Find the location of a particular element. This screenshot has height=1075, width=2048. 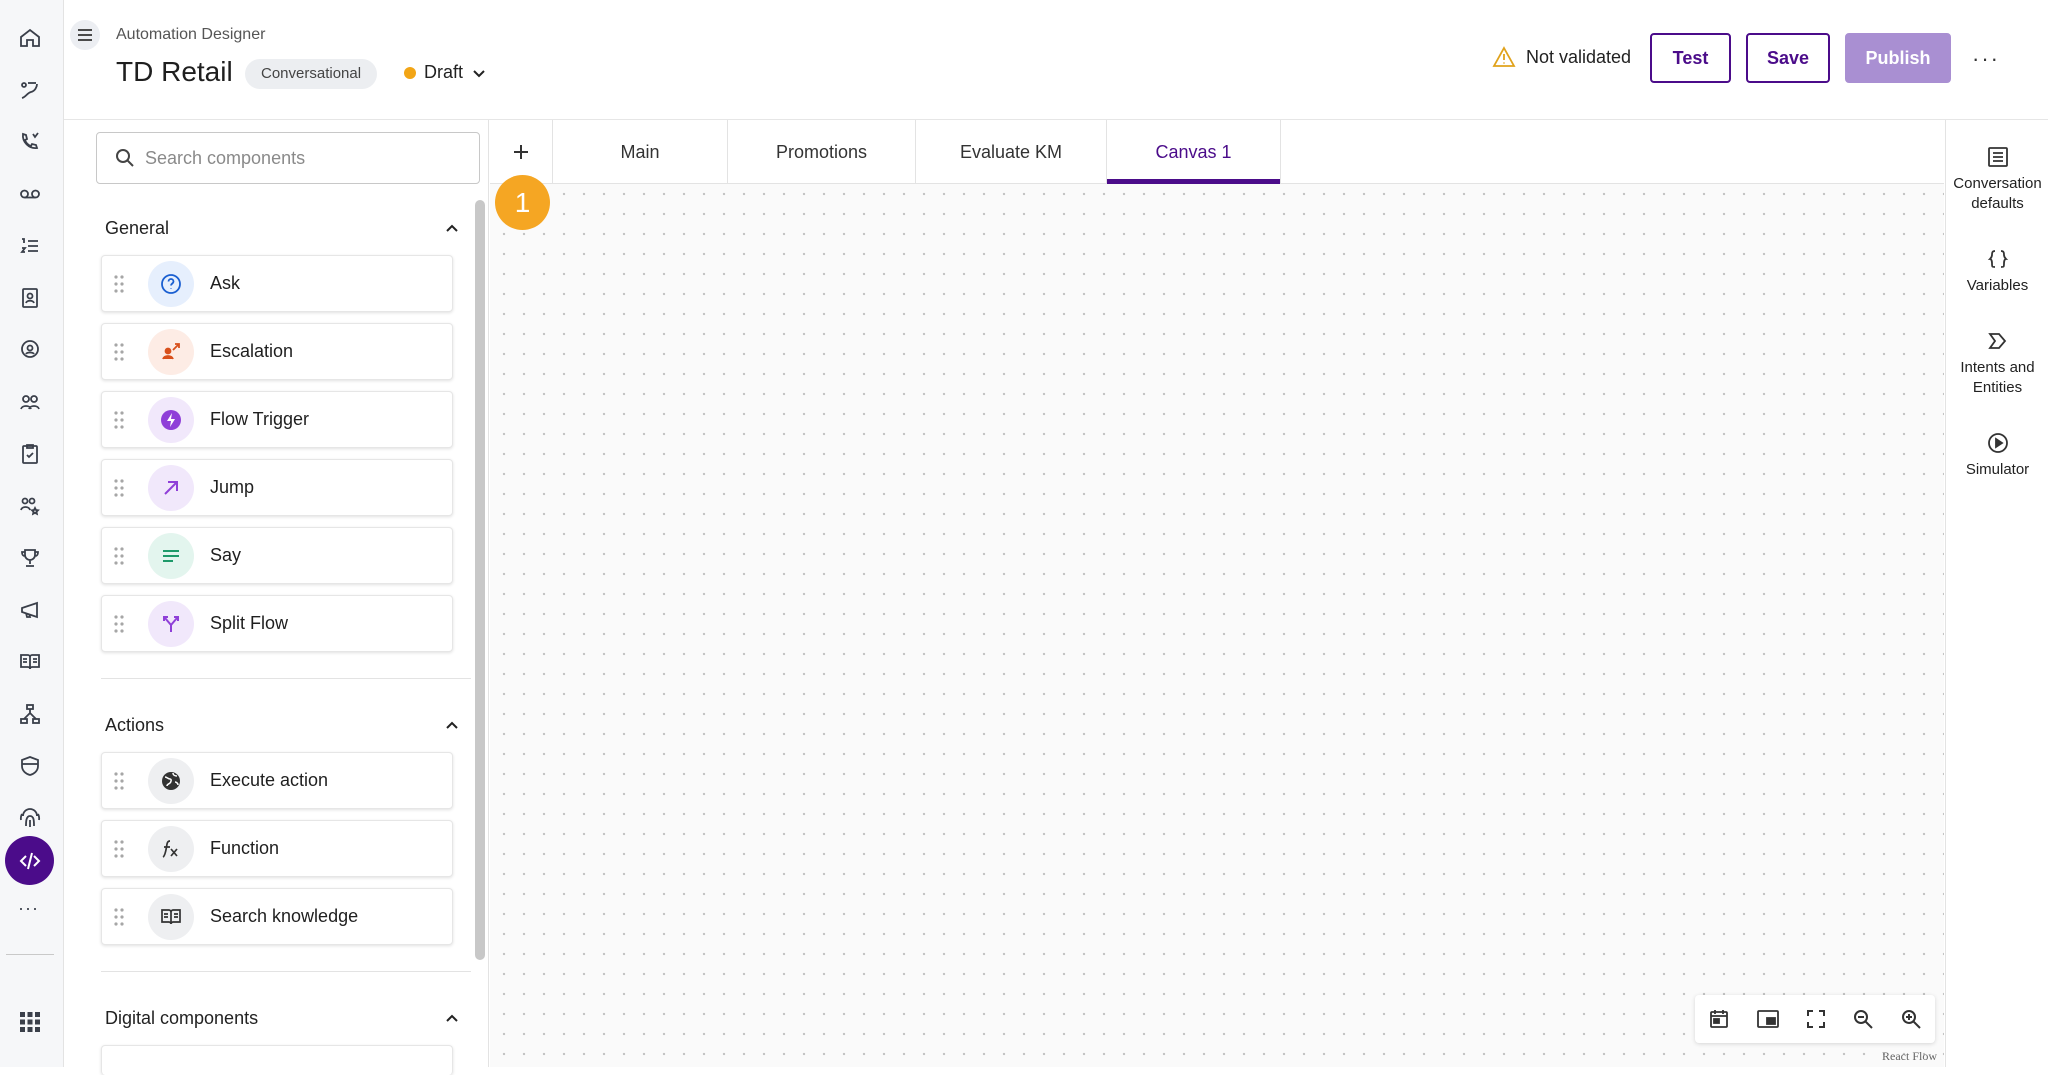

component-label: Execute action is located at coordinates (269, 780).